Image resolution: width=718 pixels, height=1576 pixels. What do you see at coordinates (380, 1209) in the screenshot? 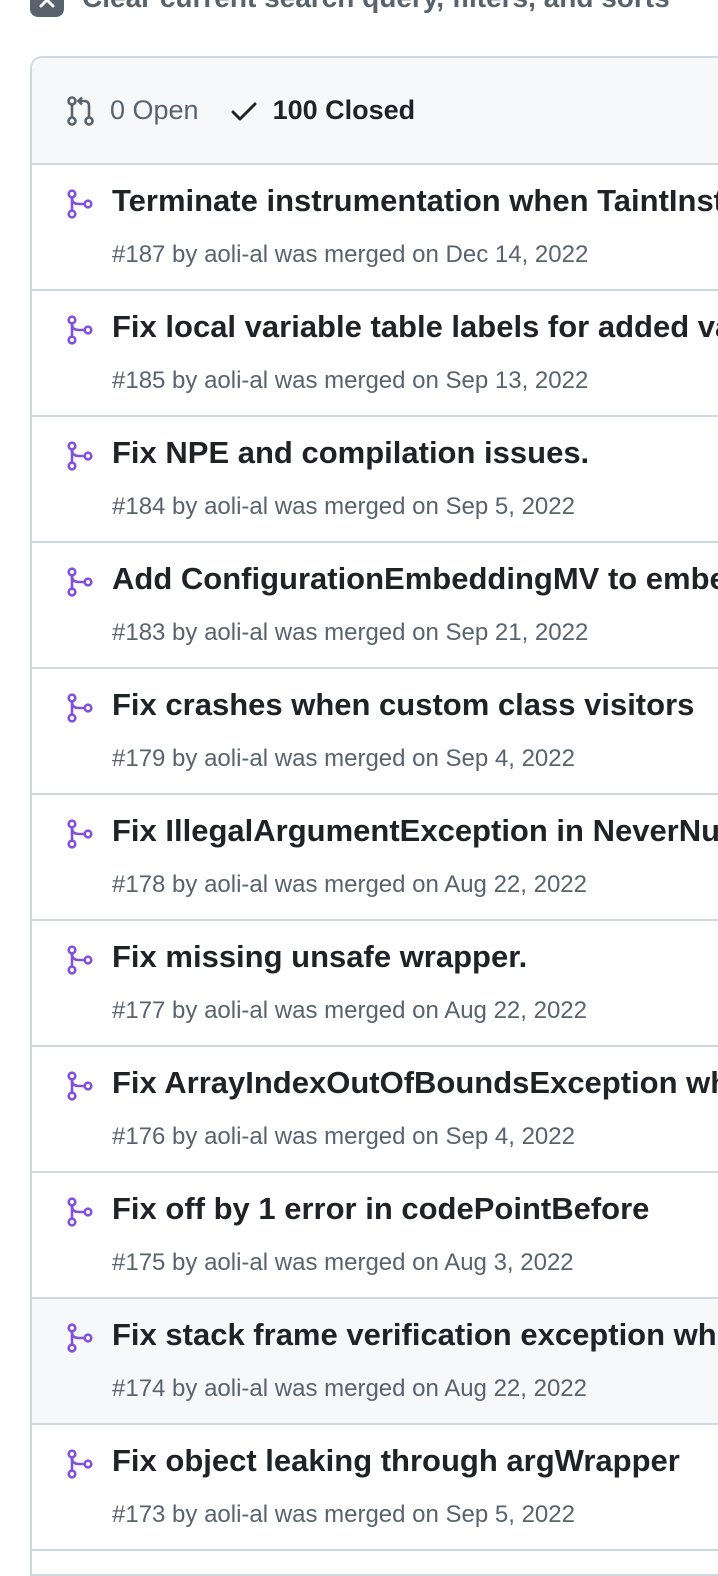
I see `pull-request-title: Fix off by 1 error in codePointBefore` at bounding box center [380, 1209].